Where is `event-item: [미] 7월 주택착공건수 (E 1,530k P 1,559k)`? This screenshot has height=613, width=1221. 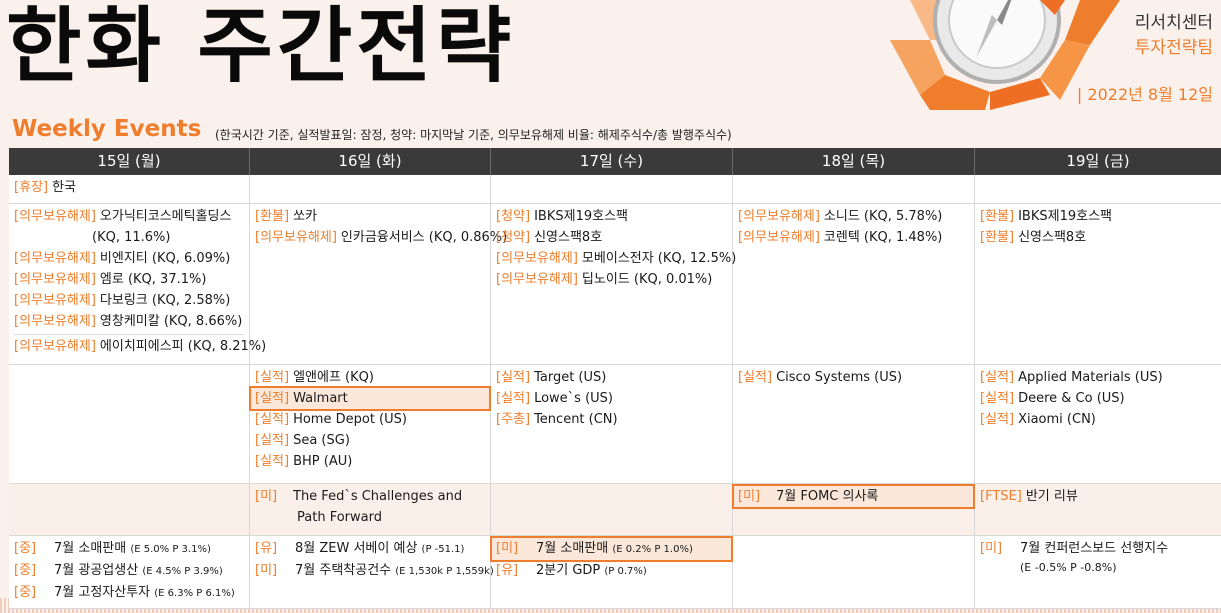 event-item: [미] 7월 주택착공건수 (E 1,530k P 1,559k) is located at coordinates (374, 570).